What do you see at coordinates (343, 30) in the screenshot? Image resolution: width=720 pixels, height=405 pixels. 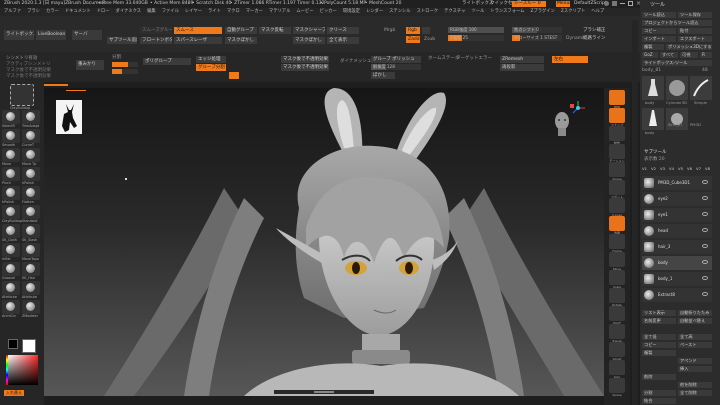 I see `crease-button: クリース` at bounding box center [343, 30].